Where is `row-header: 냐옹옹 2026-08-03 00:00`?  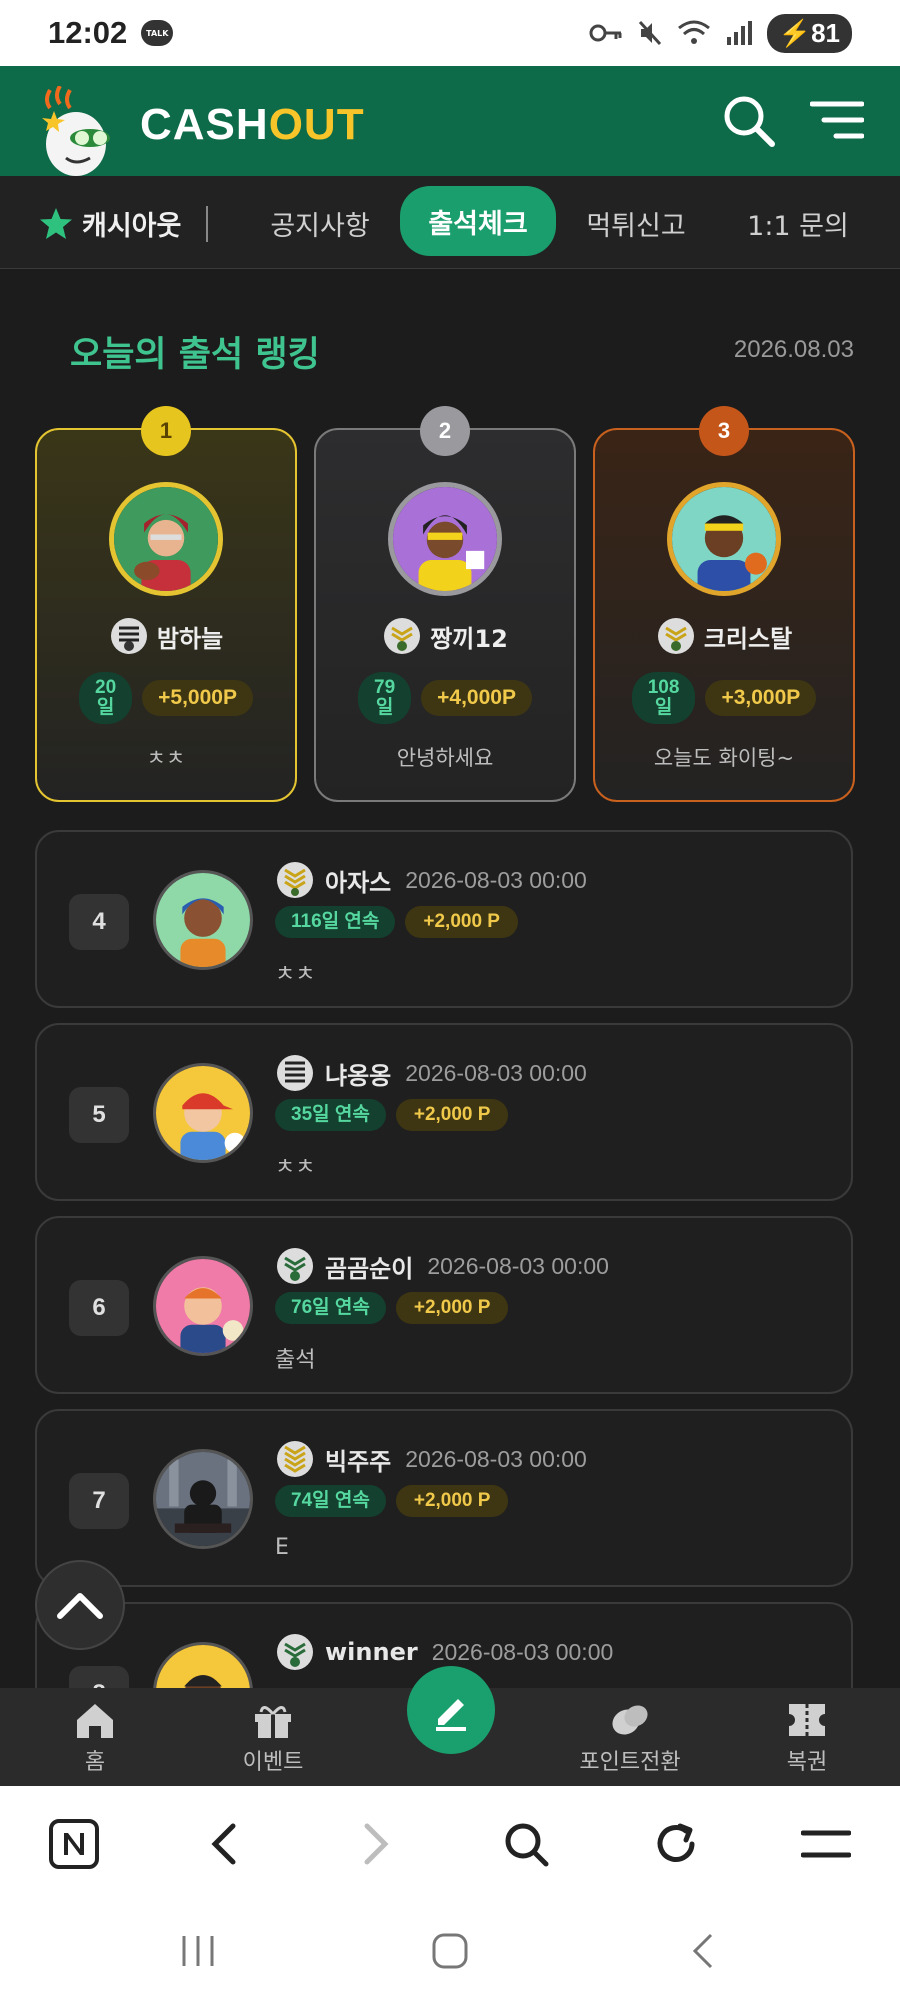 row-header: 냐옹옹 2026-08-03 00:00 is located at coordinates (431, 1073).